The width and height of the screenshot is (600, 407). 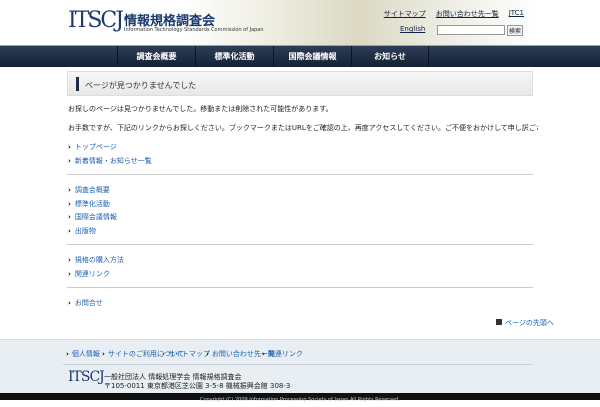 I want to click on link-related: 関連リンク, so click(x=89, y=274).